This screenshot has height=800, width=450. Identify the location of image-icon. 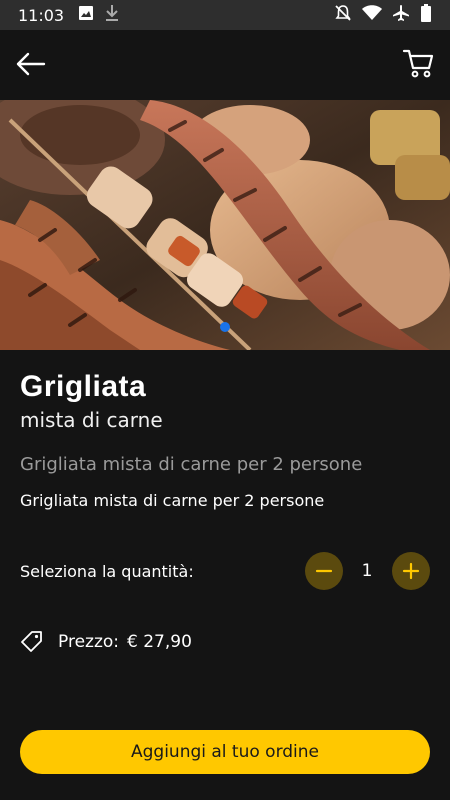
(86, 15).